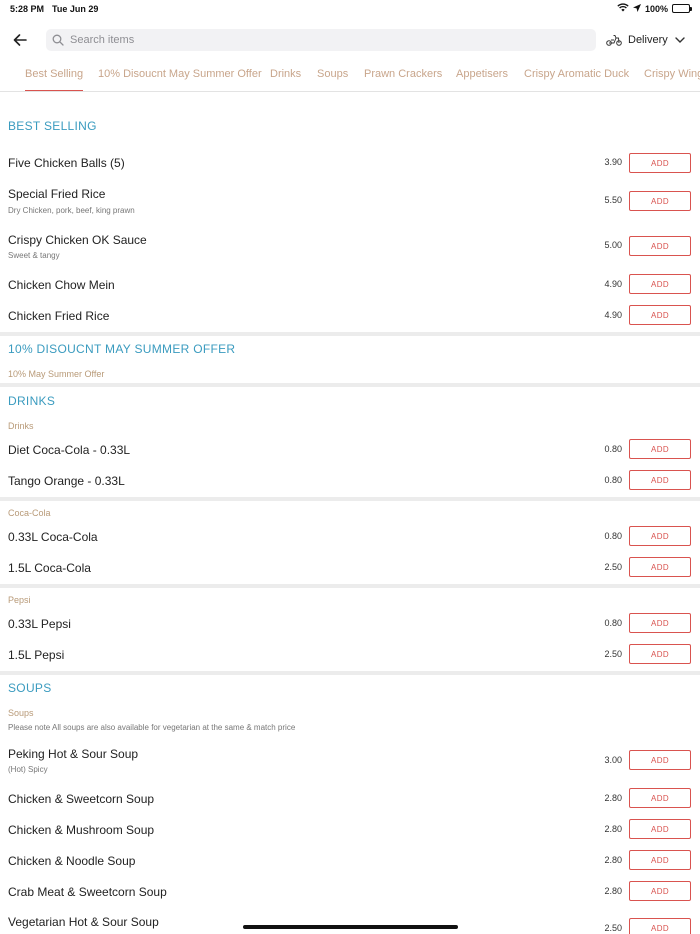 The height and width of the screenshot is (934, 700). I want to click on group-label-pepsi: Pepsi, so click(19, 600).